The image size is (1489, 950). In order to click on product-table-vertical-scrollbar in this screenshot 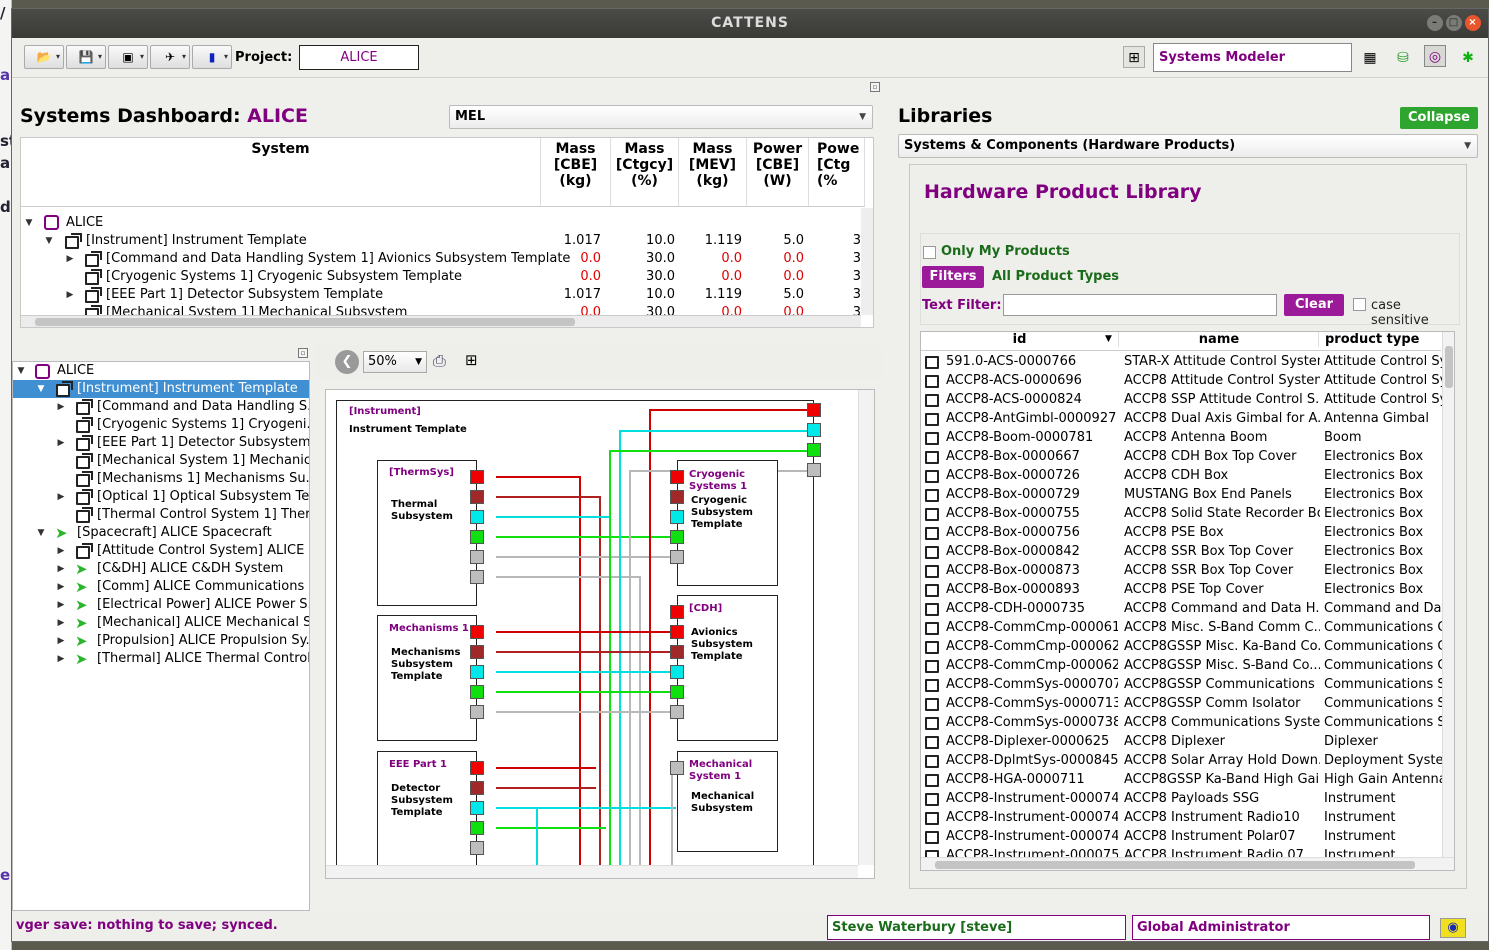, I will do `click(1448, 594)`.